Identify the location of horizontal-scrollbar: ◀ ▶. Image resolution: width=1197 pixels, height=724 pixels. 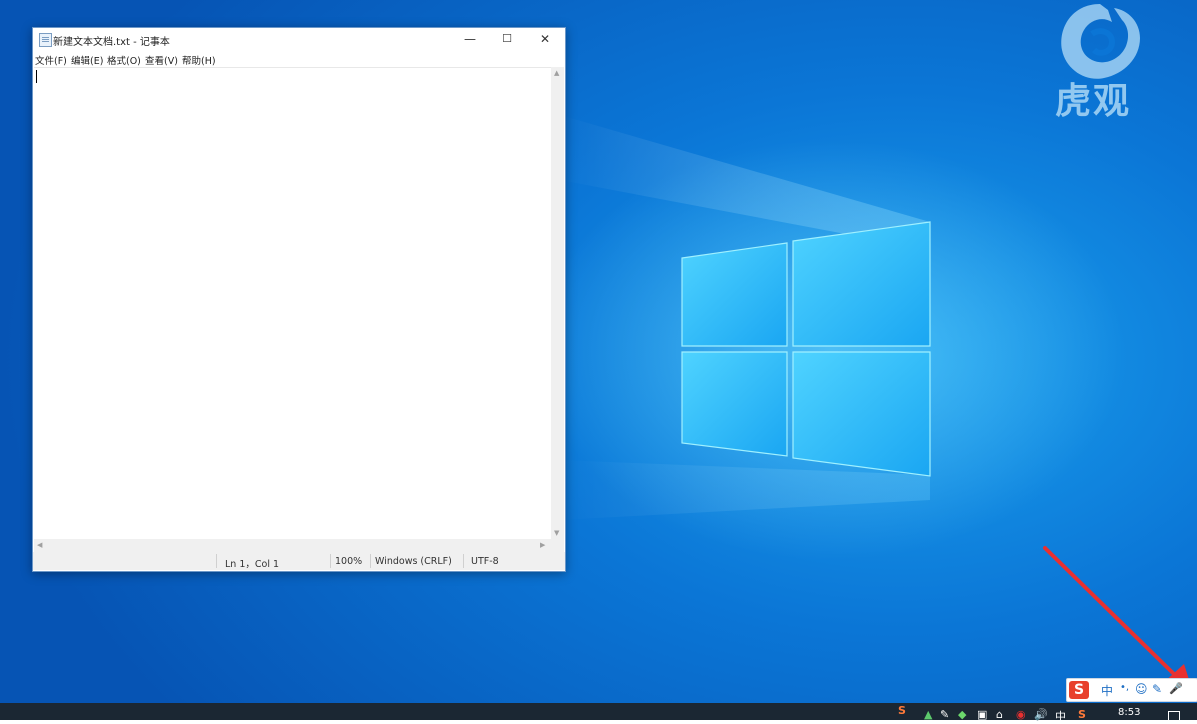
(292, 545).